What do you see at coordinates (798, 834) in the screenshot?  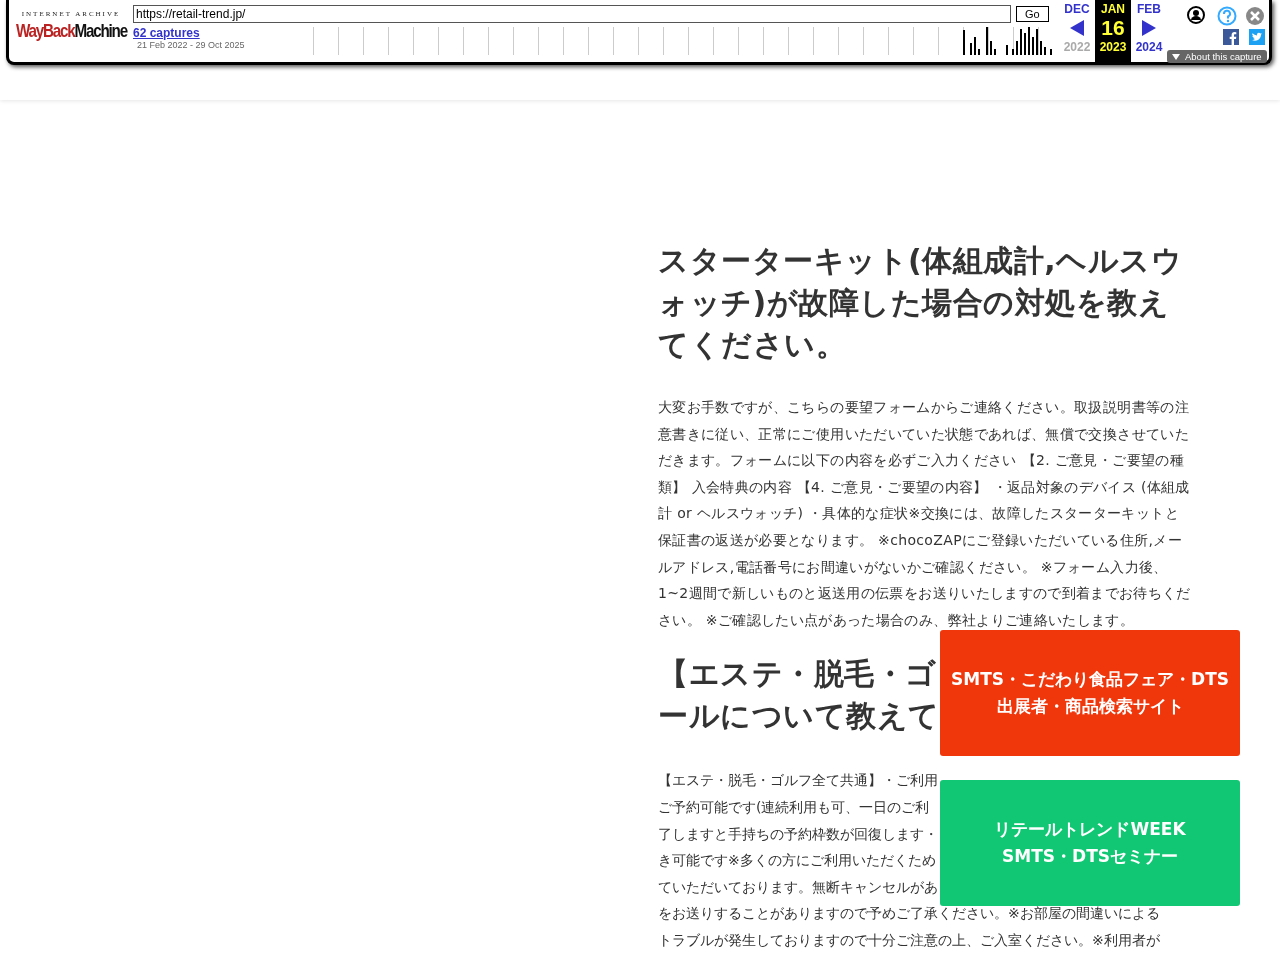 I see `faq-answer-line: 了しますと手持ちの予約枠数が回復します・` at bounding box center [798, 834].